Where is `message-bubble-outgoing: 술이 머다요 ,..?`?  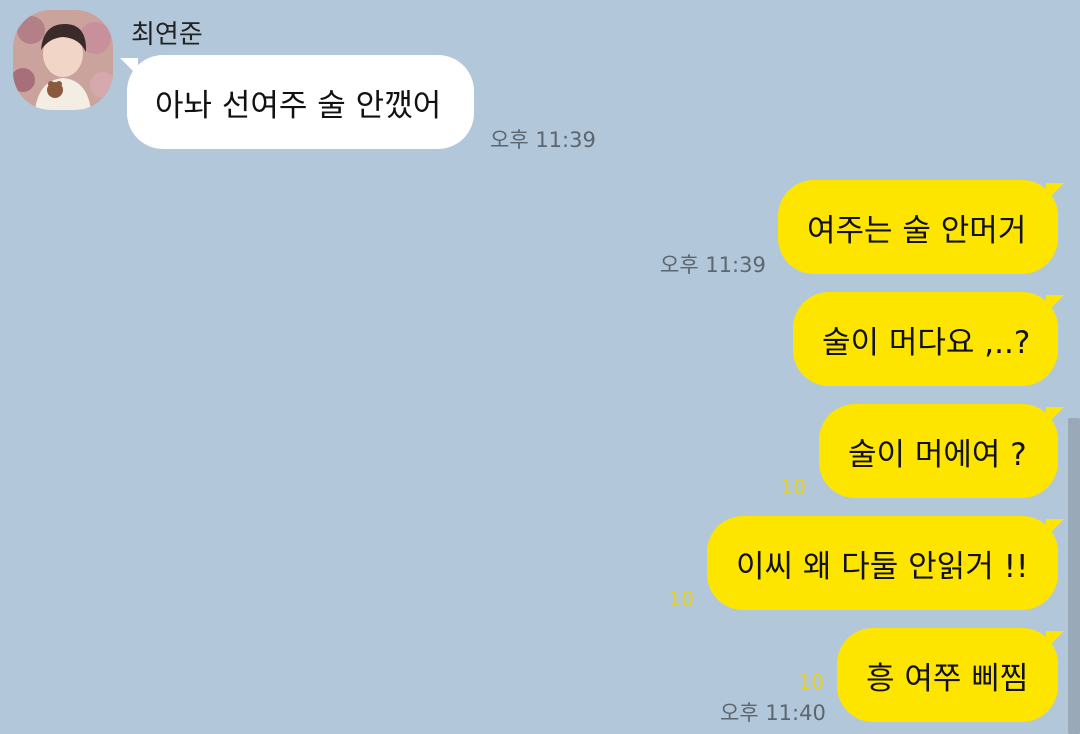
message-bubble-outgoing: 술이 머다요 ,..? is located at coordinates (925, 339).